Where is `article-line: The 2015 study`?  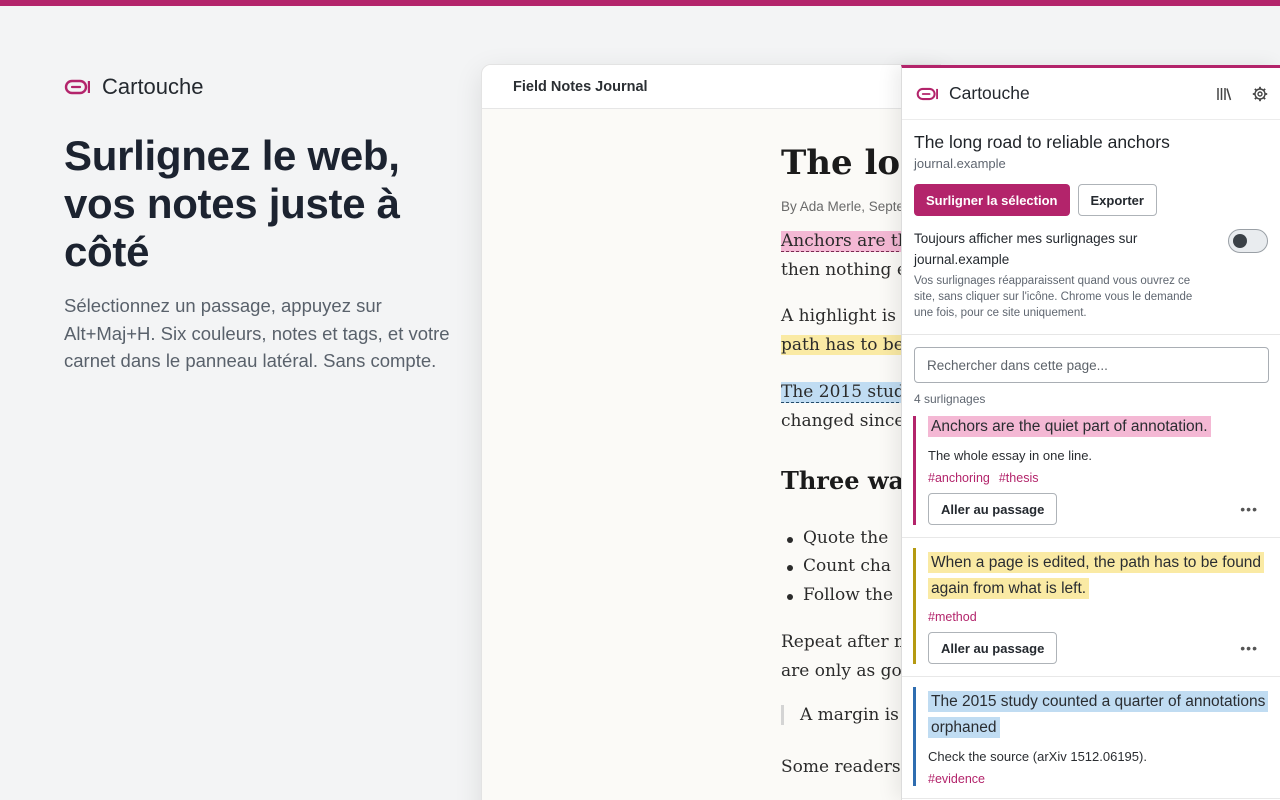 article-line: The 2015 study is located at coordinates (848, 392).